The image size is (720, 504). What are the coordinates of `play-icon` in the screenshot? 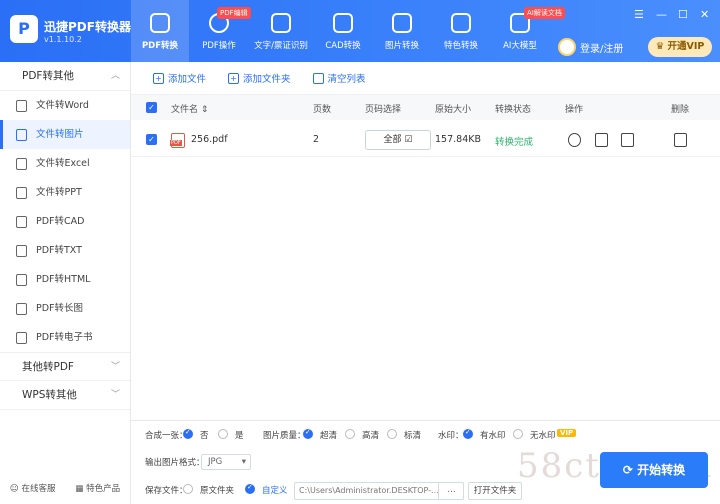 It's located at (574, 140).